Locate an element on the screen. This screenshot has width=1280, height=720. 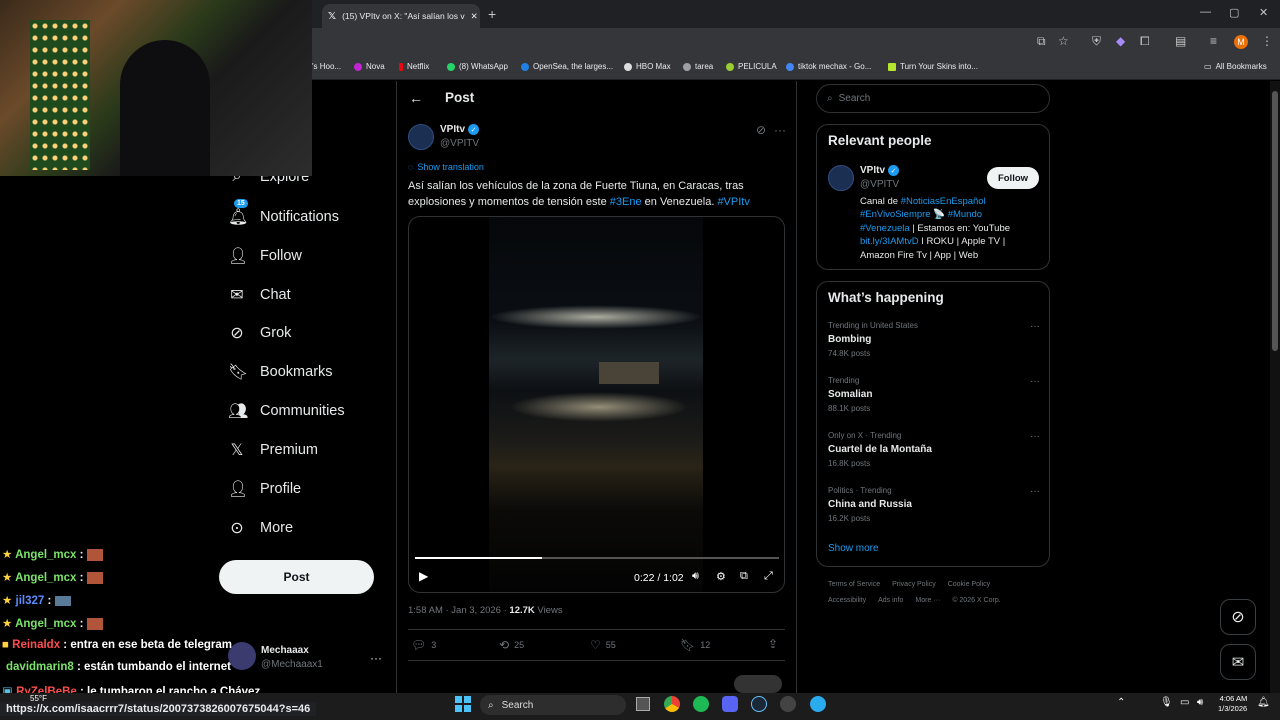
nav-notifications: 🔔︎ 15 Notifications is located at coordinates (283, 213).